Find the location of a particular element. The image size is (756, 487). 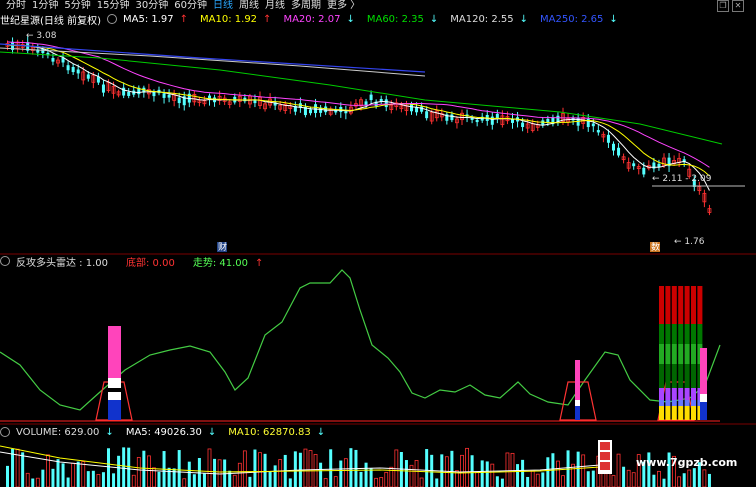

cai-label: 财 is located at coordinates (222, 247).